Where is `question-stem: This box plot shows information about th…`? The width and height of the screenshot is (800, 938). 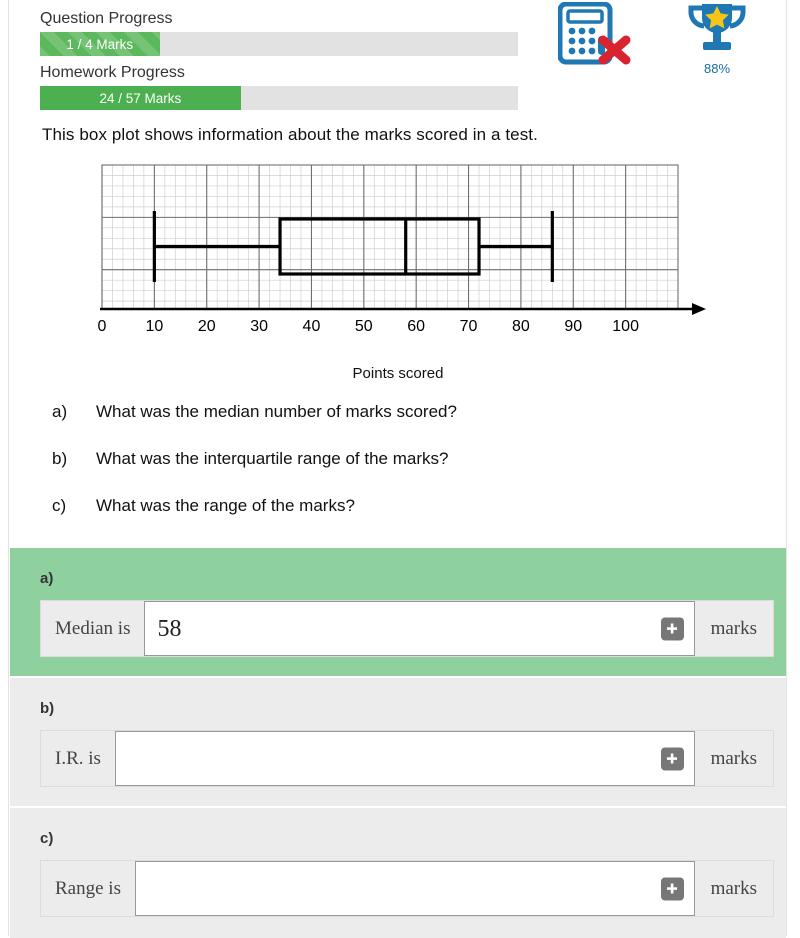 question-stem: This box plot shows information about th… is located at coordinates (290, 134).